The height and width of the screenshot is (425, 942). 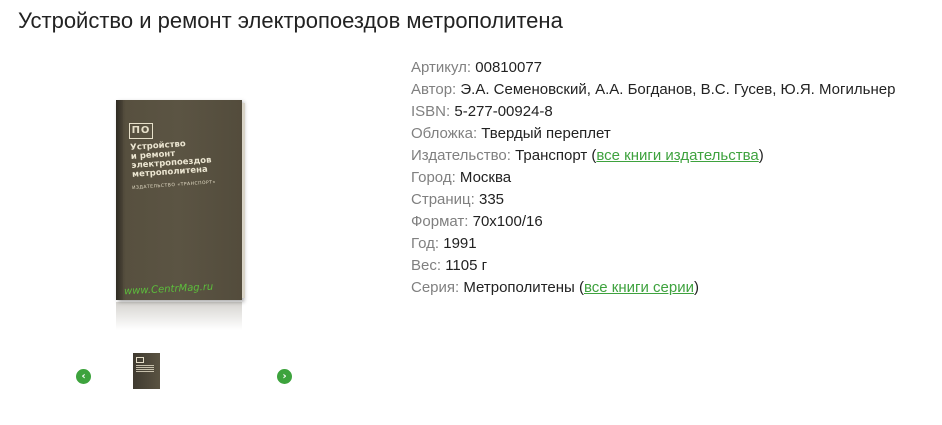 What do you see at coordinates (141, 131) in the screenshot?
I see `publisher-logo: ПО` at bounding box center [141, 131].